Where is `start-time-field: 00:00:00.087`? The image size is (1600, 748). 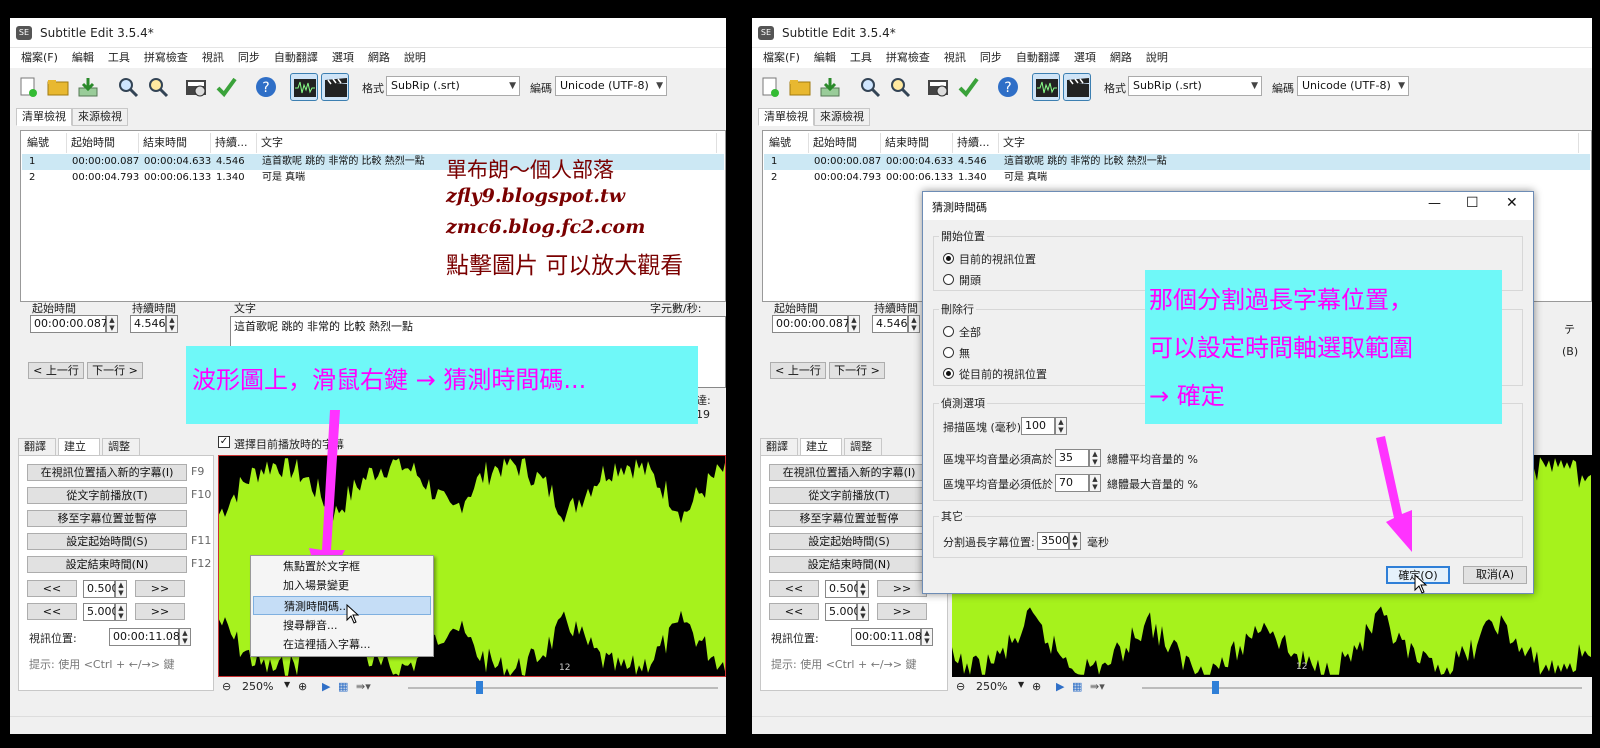
start-time-field: 00:00:00.087 is located at coordinates (69, 324).